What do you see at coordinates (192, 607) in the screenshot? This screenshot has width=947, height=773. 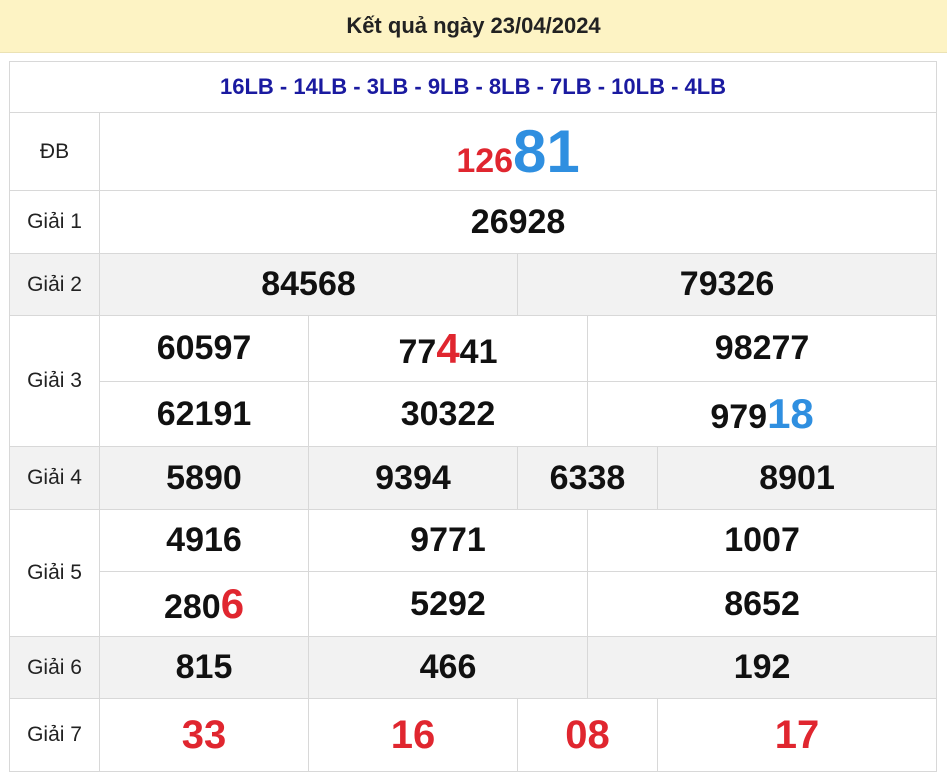 I see `digits: 280` at bounding box center [192, 607].